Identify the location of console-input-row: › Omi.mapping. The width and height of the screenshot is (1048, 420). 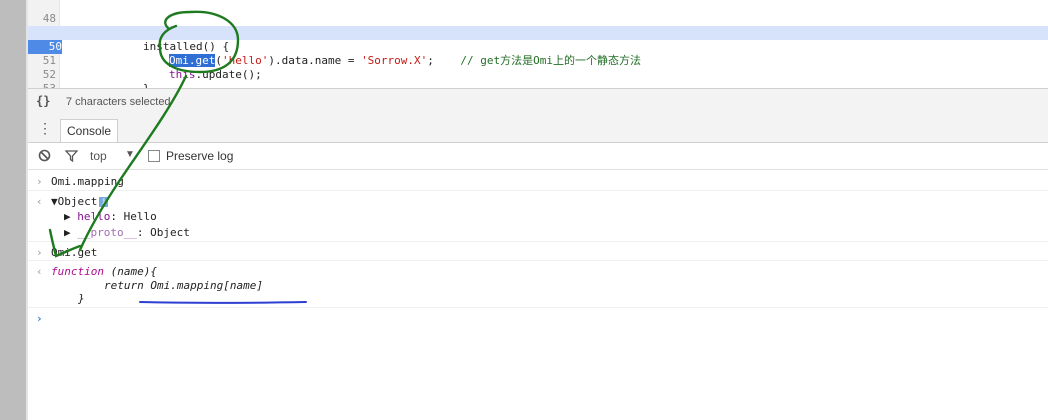
(538, 180).